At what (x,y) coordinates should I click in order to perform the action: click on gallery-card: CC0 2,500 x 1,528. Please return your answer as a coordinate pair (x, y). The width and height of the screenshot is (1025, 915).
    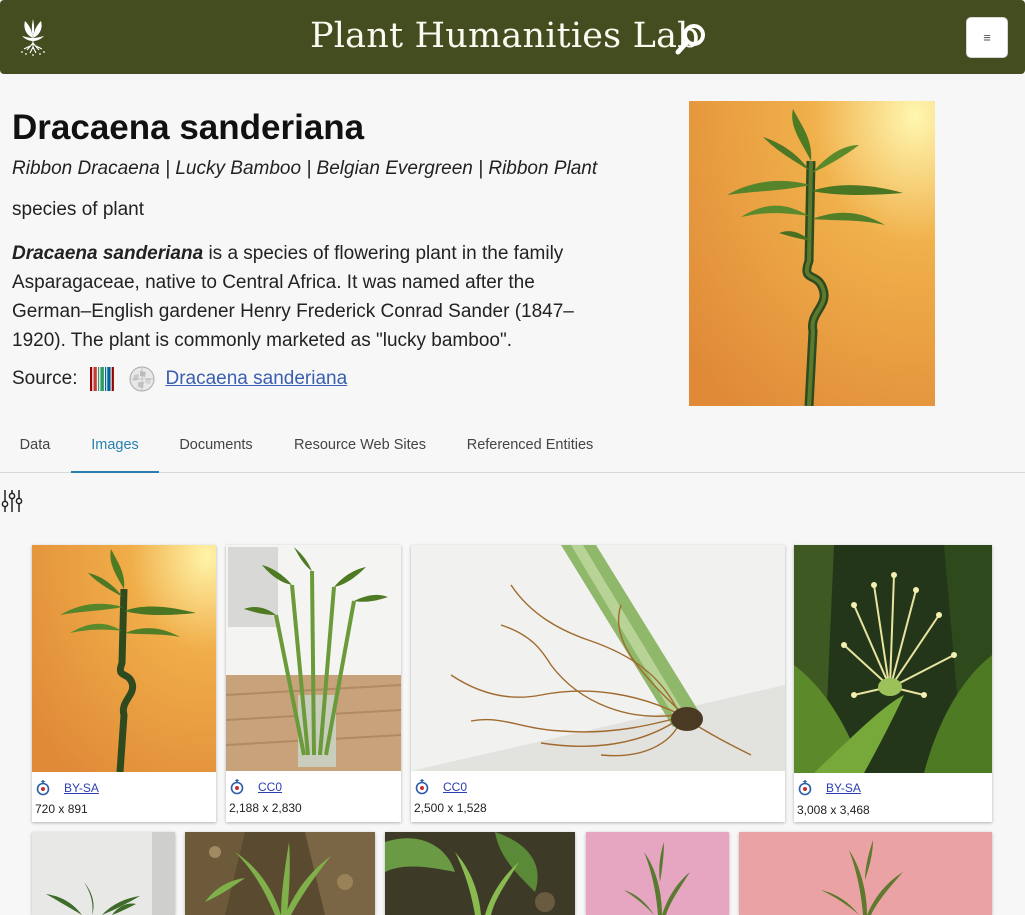
    Looking at the image, I should click on (598, 683).